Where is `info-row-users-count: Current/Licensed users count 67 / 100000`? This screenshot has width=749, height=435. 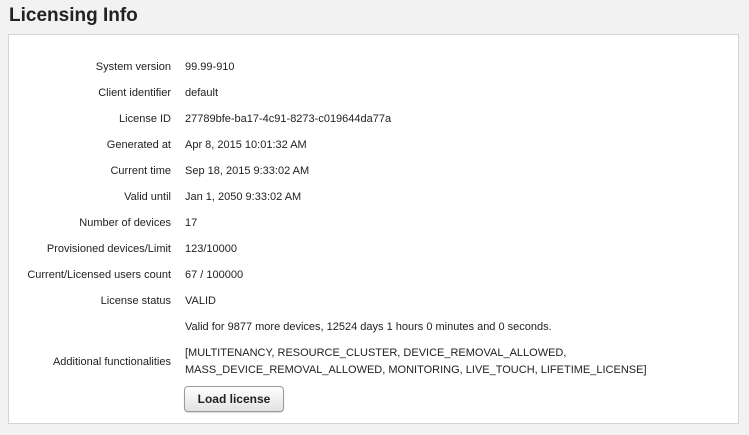
info-row-users-count: Current/Licensed users count 67 / 100000 is located at coordinates (373, 275).